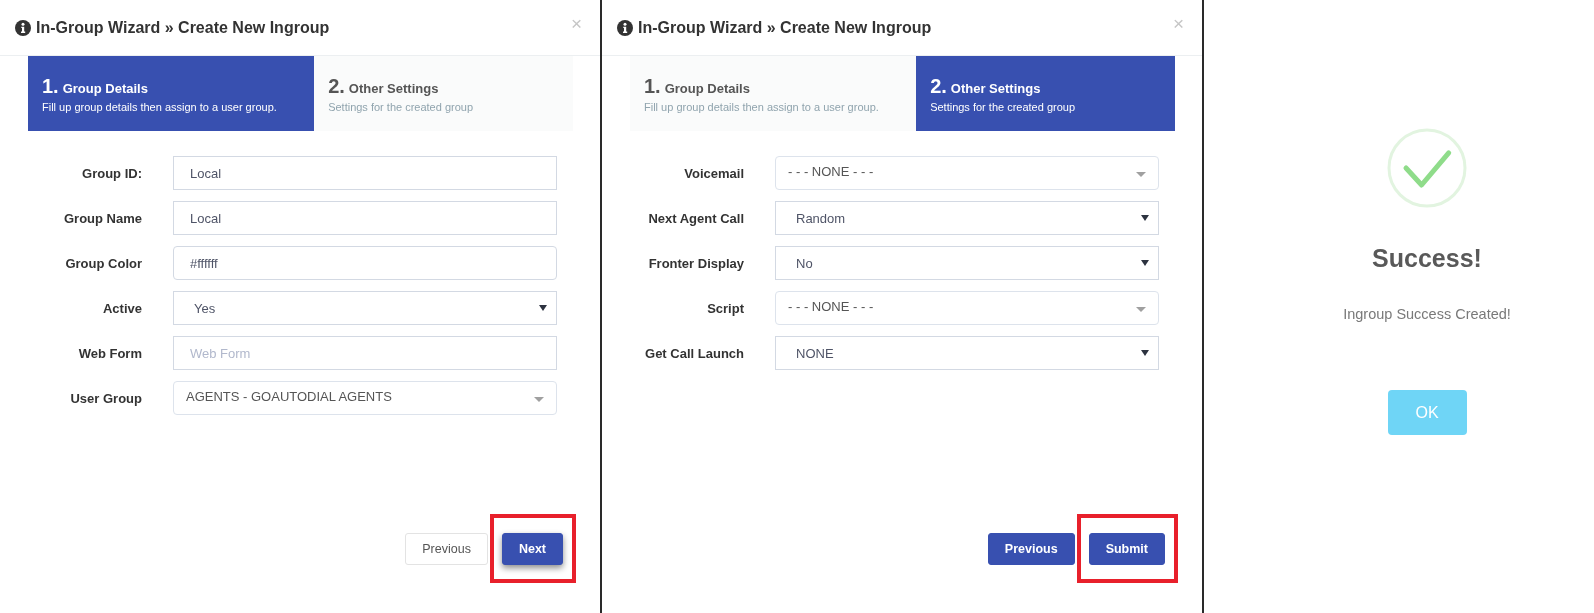  What do you see at coordinates (103, 263) in the screenshot?
I see `field-label: Group Color` at bounding box center [103, 263].